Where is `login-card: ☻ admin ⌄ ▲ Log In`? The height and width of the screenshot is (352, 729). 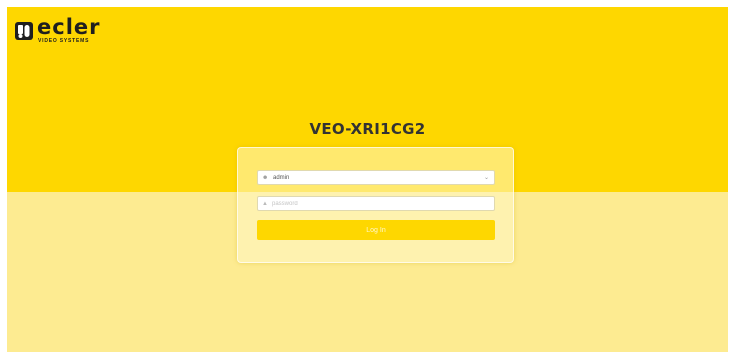
login-card: ☻ admin ⌄ ▲ Log In is located at coordinates (375, 205).